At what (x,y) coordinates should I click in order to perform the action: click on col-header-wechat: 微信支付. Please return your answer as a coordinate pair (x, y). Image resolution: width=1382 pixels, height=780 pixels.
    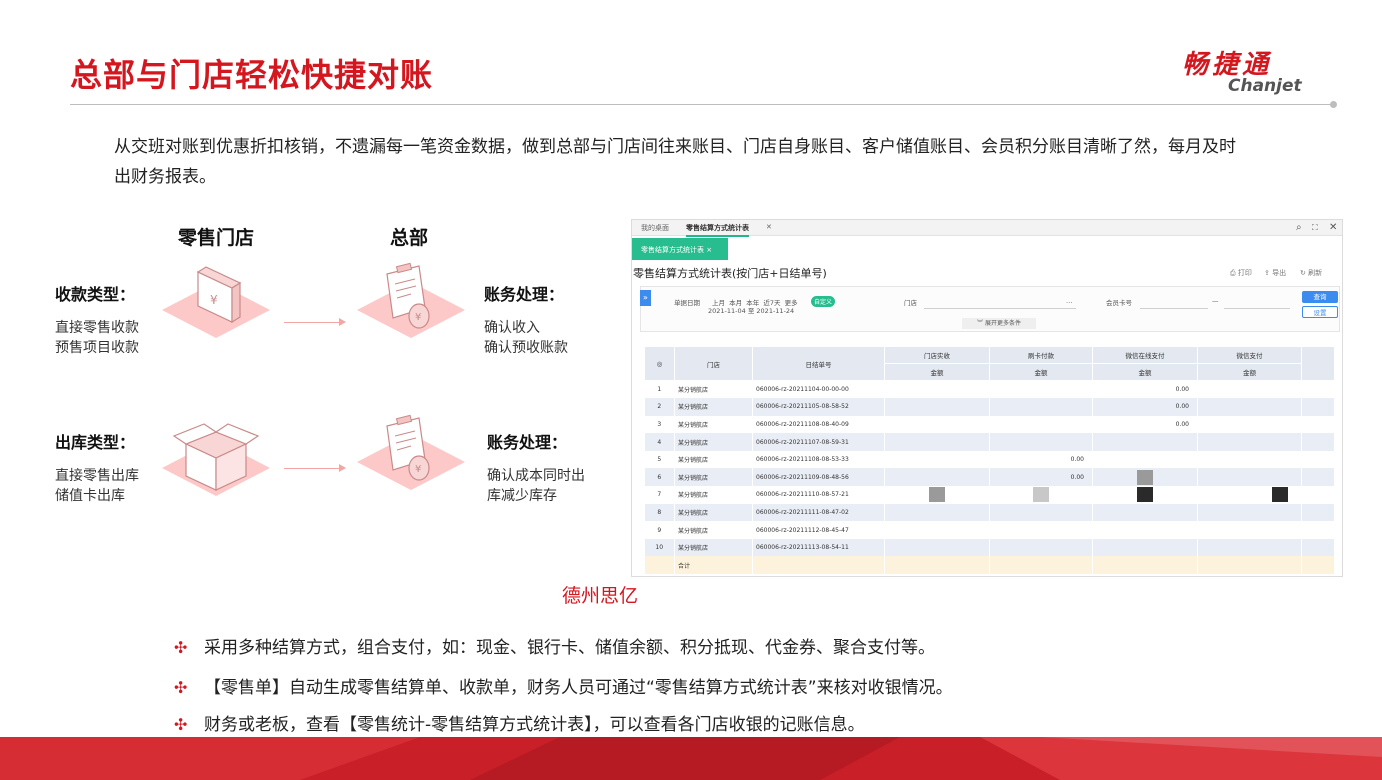
    Looking at the image, I should click on (1249, 355).